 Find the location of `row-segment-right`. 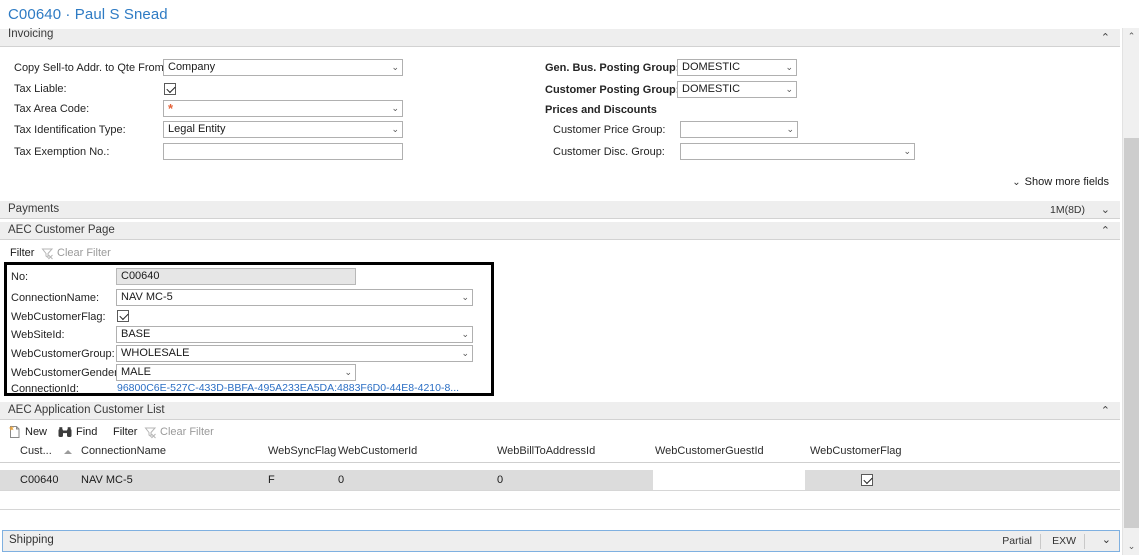

row-segment-right is located at coordinates (962, 480).